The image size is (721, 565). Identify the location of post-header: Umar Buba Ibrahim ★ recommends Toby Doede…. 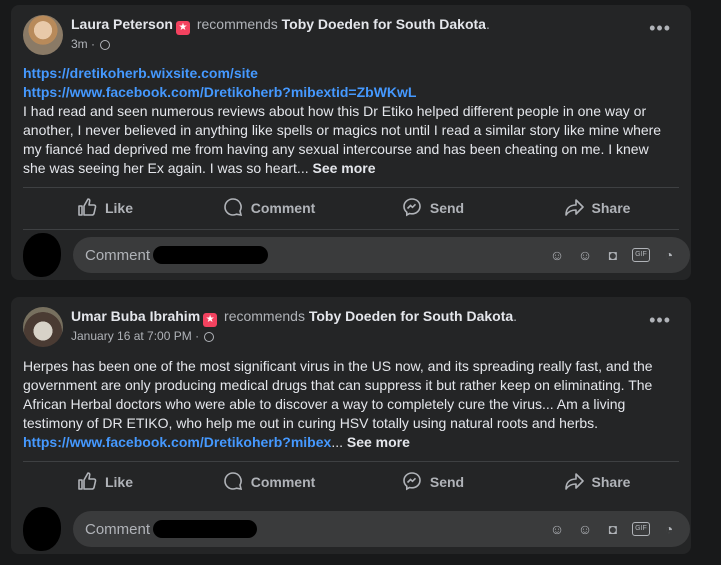
(294, 317).